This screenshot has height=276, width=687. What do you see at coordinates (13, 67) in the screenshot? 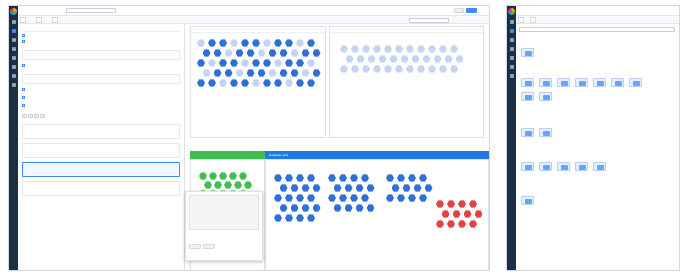
I see `nav-search-icon` at bounding box center [13, 67].